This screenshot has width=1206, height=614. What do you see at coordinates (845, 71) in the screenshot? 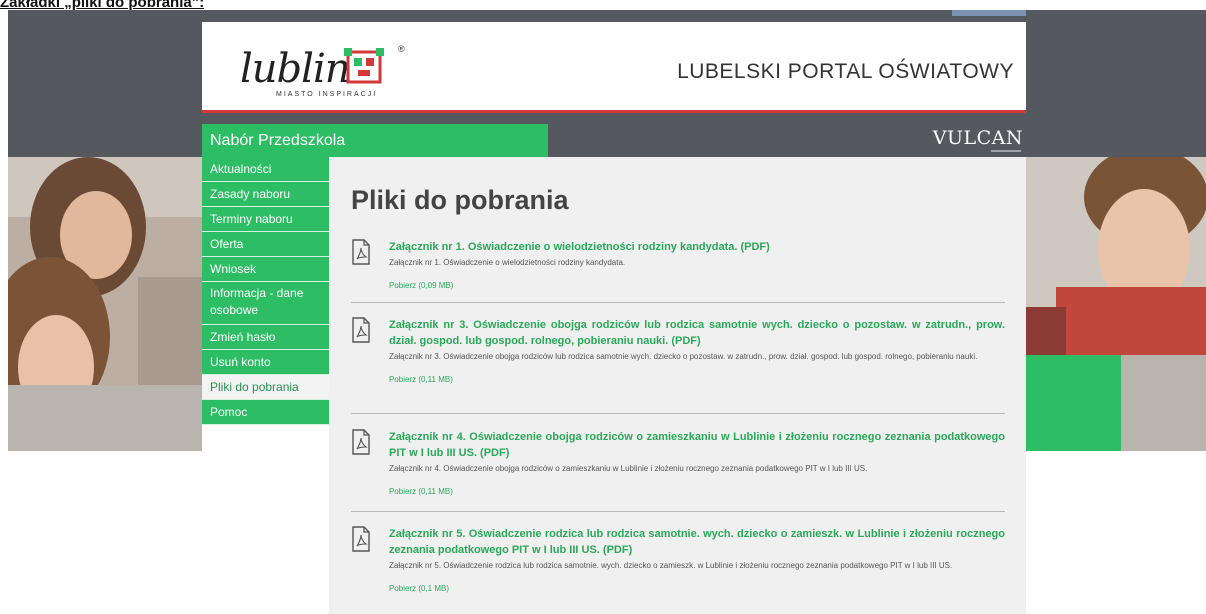
I see `portal-title: LUBELSKI PORTAL OŚWIATOWY` at bounding box center [845, 71].